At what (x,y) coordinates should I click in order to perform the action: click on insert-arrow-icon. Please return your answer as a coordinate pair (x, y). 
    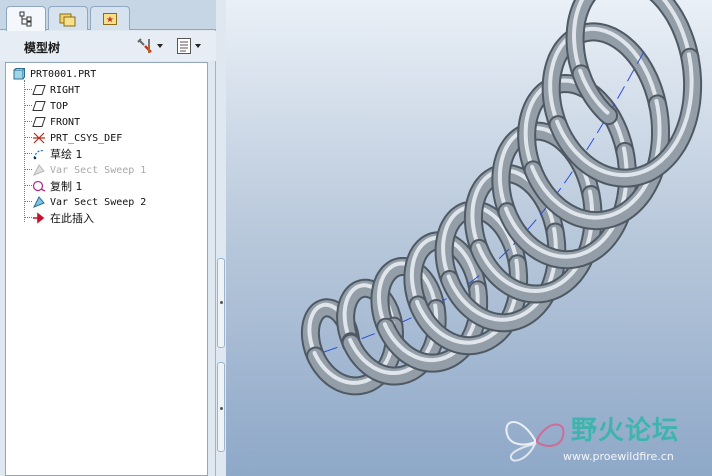
    Looking at the image, I should click on (39, 218).